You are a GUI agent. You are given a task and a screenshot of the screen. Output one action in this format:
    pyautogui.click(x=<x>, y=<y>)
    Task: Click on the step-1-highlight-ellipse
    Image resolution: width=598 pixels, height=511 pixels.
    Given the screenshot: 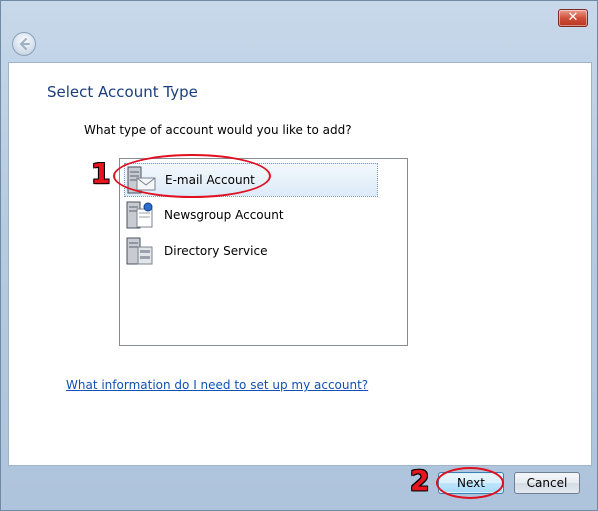 What is the action you would take?
    pyautogui.click(x=192, y=176)
    